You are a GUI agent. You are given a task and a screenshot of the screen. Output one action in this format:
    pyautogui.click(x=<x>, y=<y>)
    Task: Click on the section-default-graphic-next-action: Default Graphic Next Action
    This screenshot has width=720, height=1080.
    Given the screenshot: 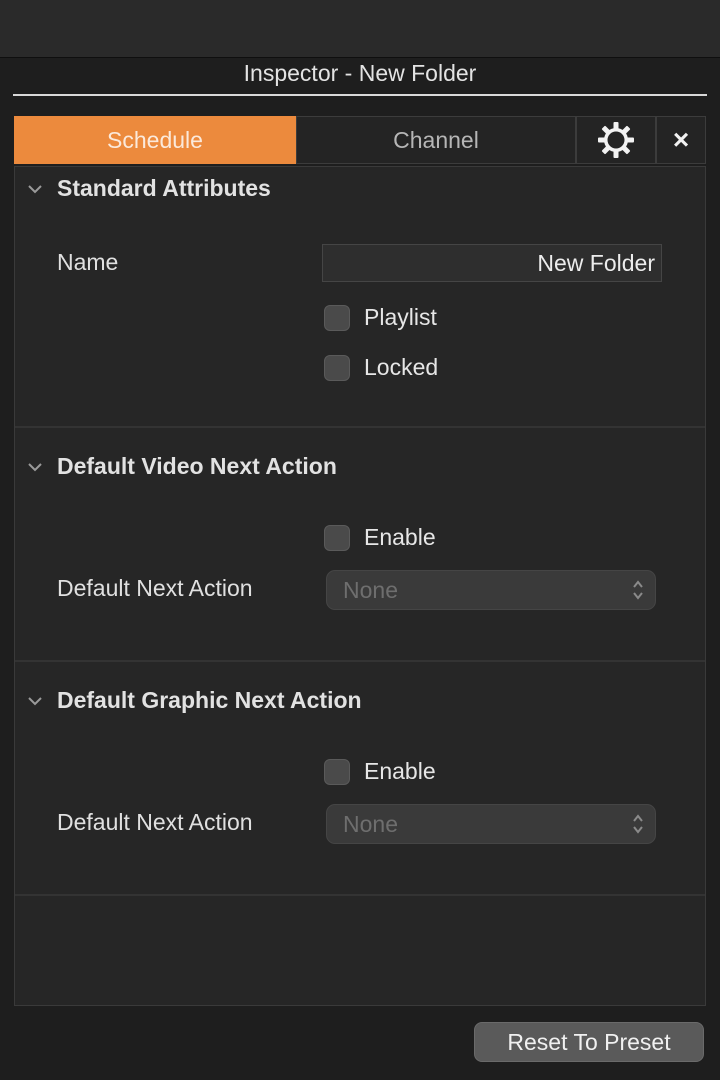 What is the action you would take?
    pyautogui.click(x=193, y=700)
    